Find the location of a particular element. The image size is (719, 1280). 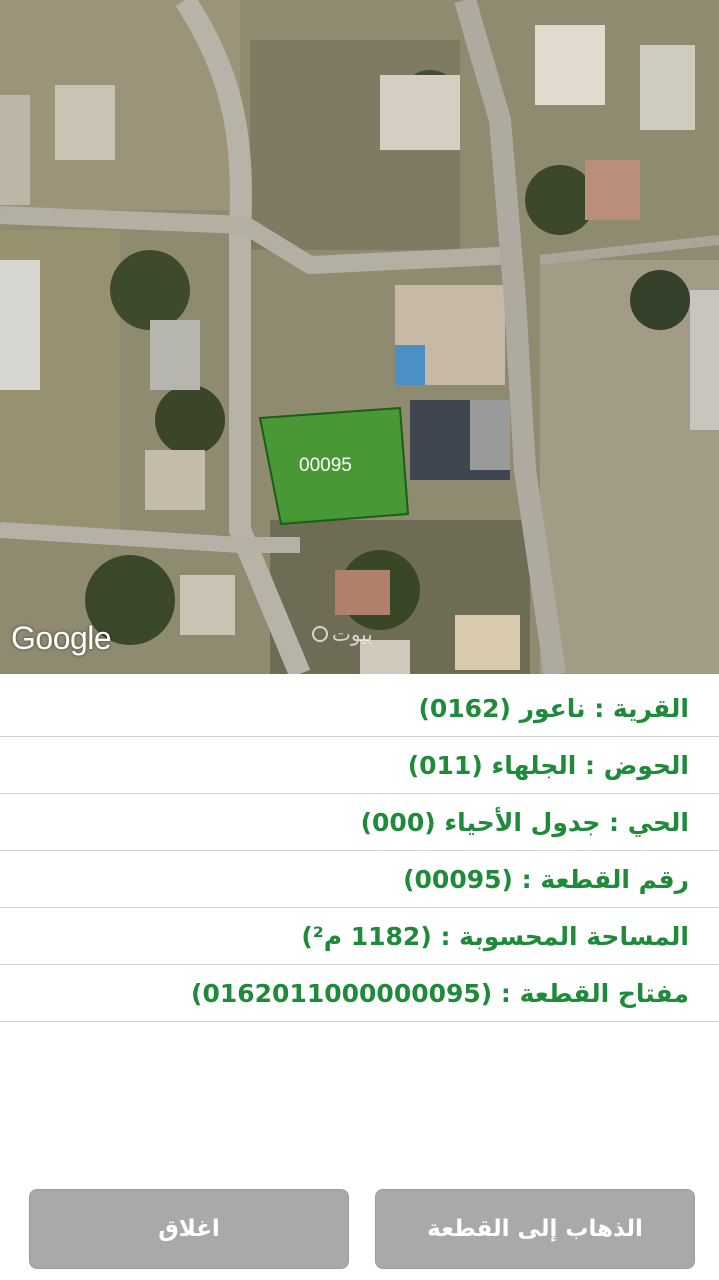

info-row-neighborhood: الحي : جدول الأحياء (000) is located at coordinates (359, 822).